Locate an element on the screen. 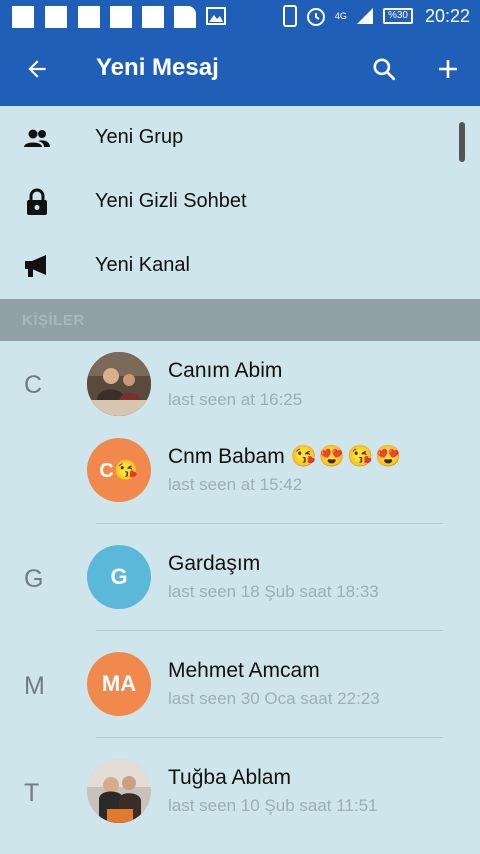 The image size is (480, 854). search-icon is located at coordinates (384, 69).